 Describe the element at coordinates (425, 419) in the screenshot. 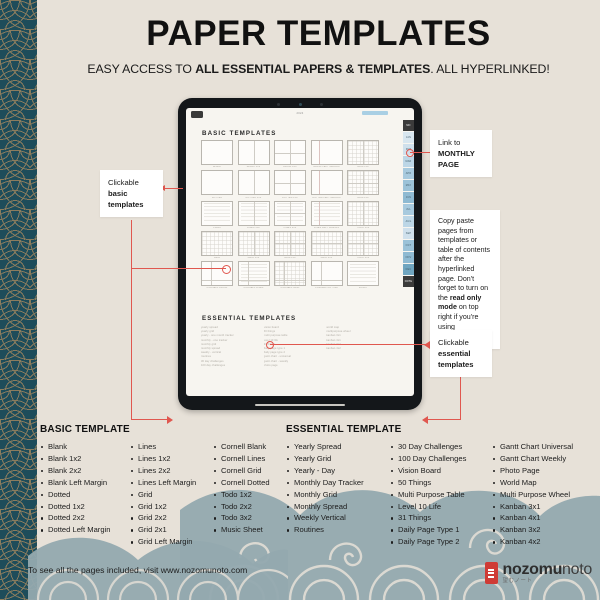

I see `arrow-essential-to-list` at that location.